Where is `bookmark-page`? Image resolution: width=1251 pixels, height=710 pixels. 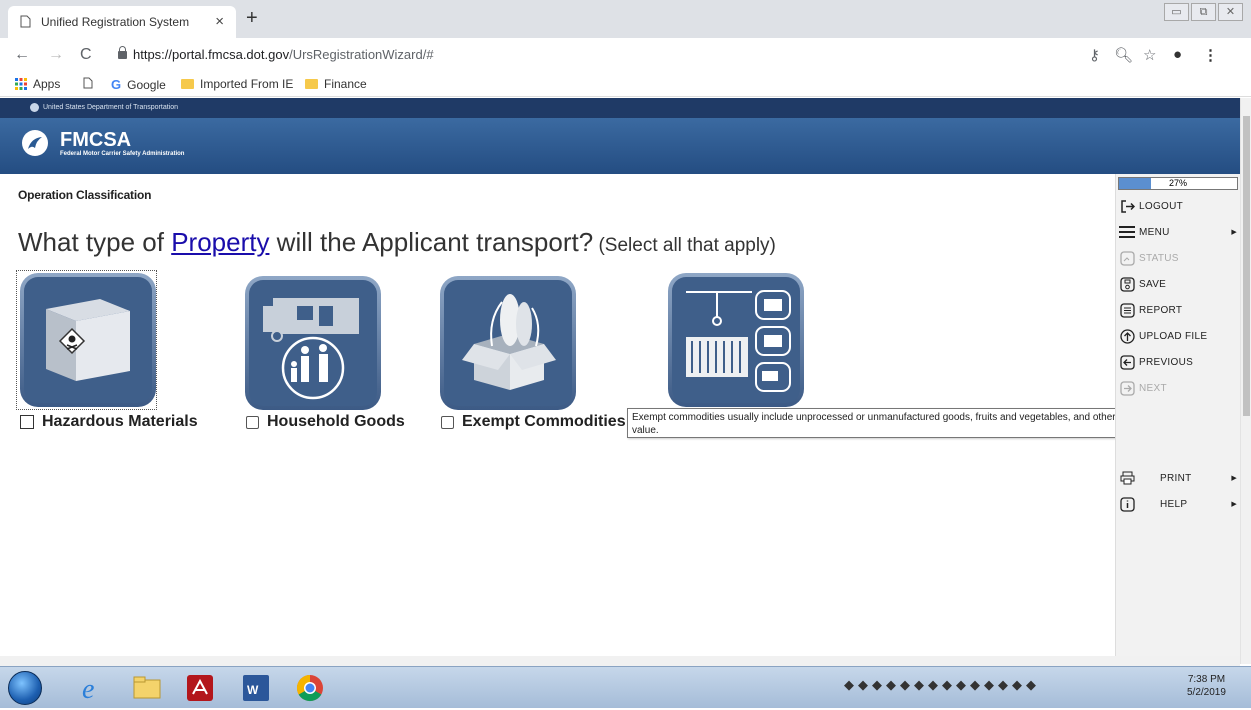
bookmark-page is located at coordinates (88, 83).